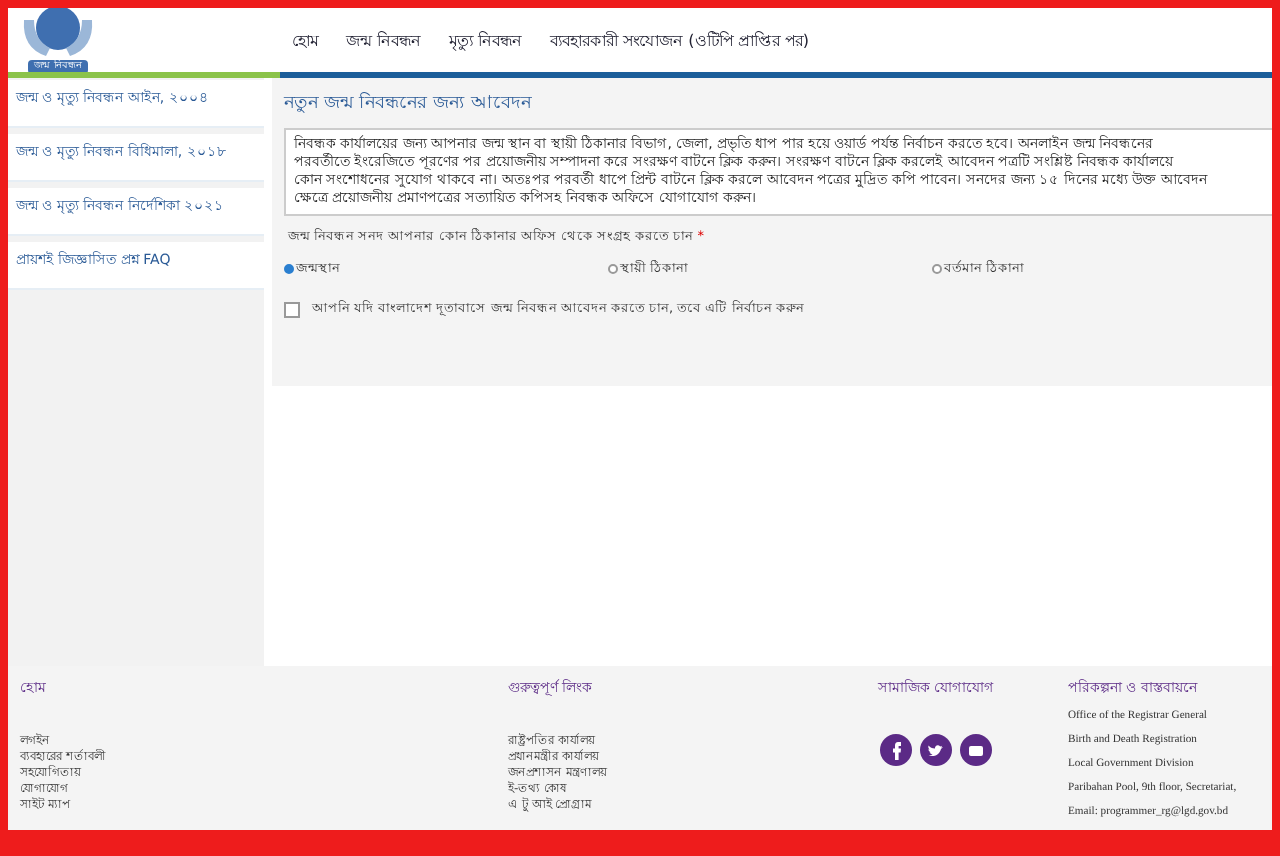 The height and width of the screenshot is (856, 1280). What do you see at coordinates (976, 750) in the screenshot?
I see `youtube-icon` at bounding box center [976, 750].